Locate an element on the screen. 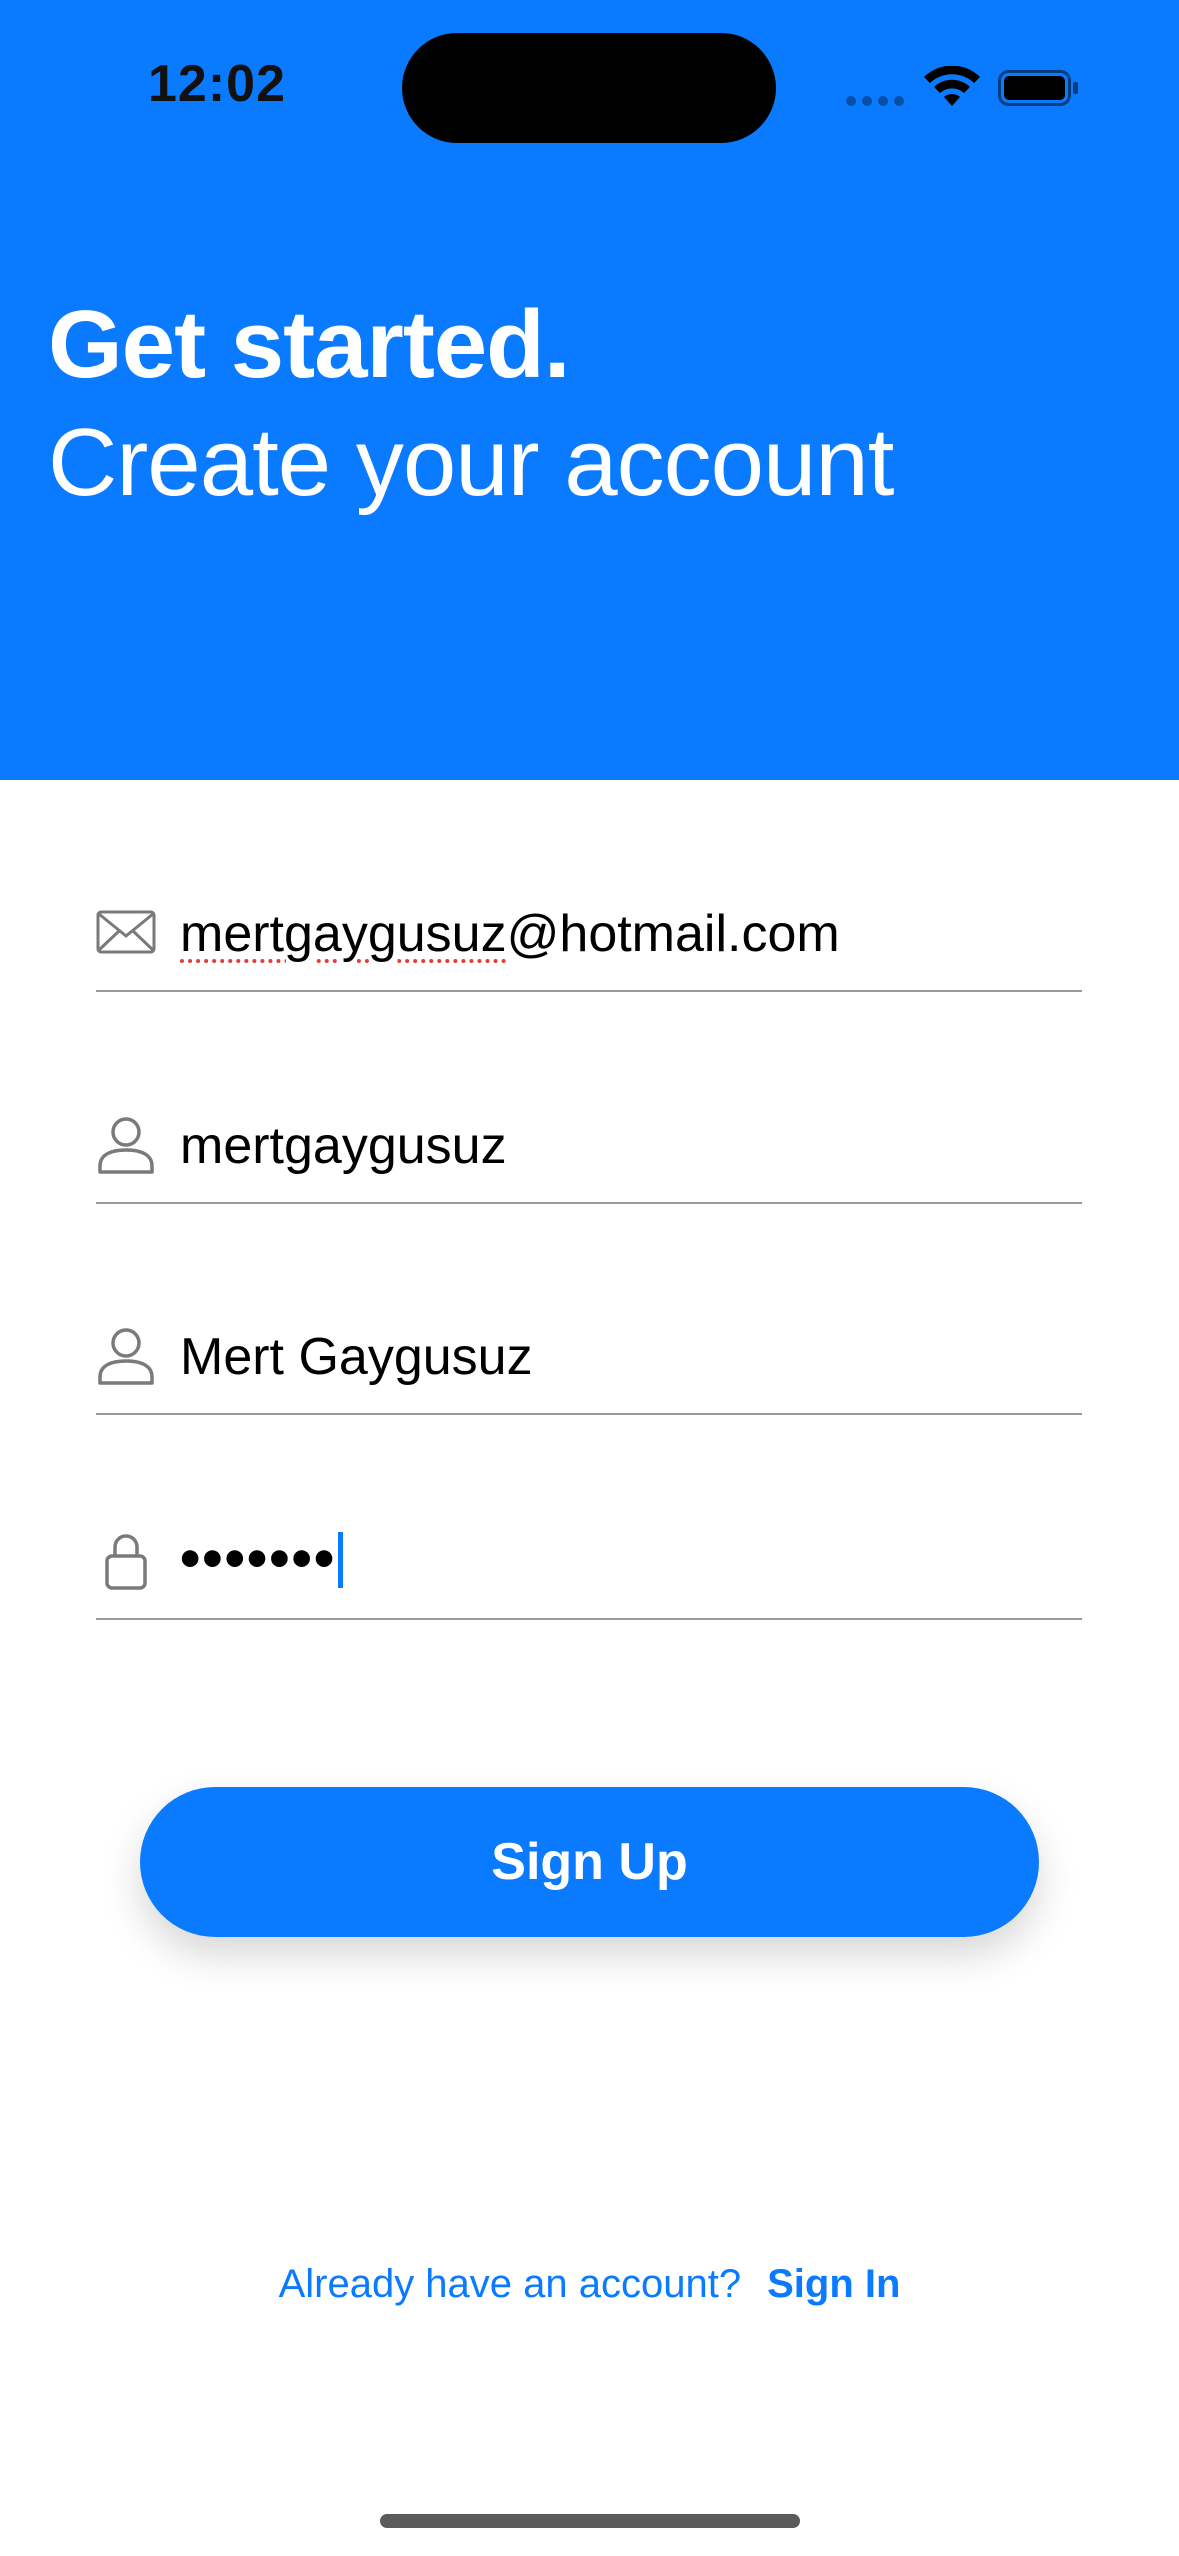 The width and height of the screenshot is (1179, 2556). email-misspelled-part: mertgaygusuz is located at coordinates (343, 934).